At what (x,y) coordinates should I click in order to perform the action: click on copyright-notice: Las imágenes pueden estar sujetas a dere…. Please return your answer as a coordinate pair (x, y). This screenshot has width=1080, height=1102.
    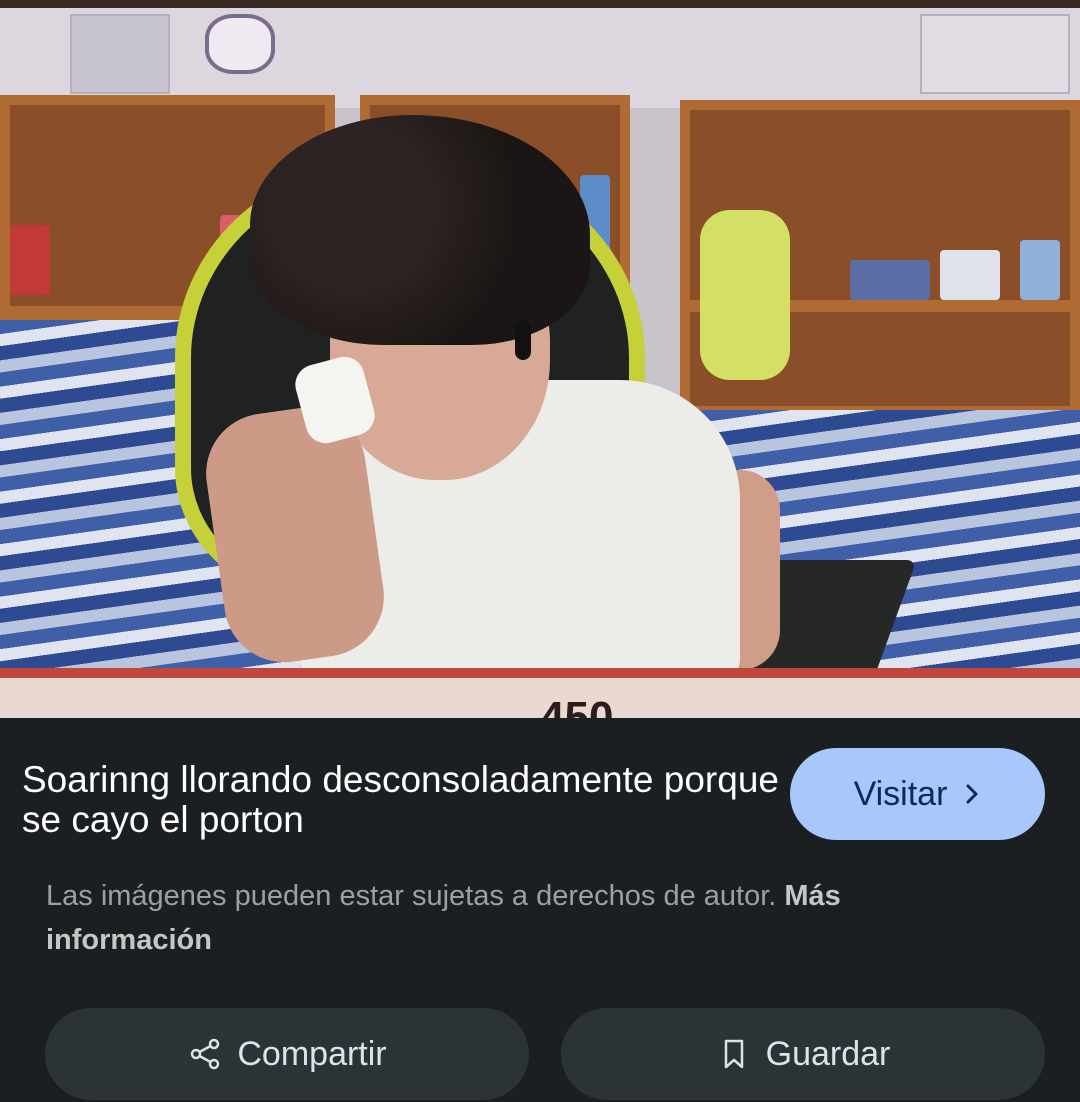
    Looking at the image, I should click on (526, 918).